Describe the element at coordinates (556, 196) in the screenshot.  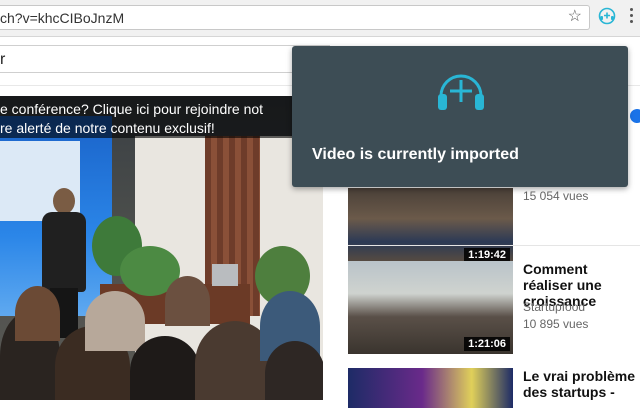
I see `video-views: 15 054 vues` at that location.